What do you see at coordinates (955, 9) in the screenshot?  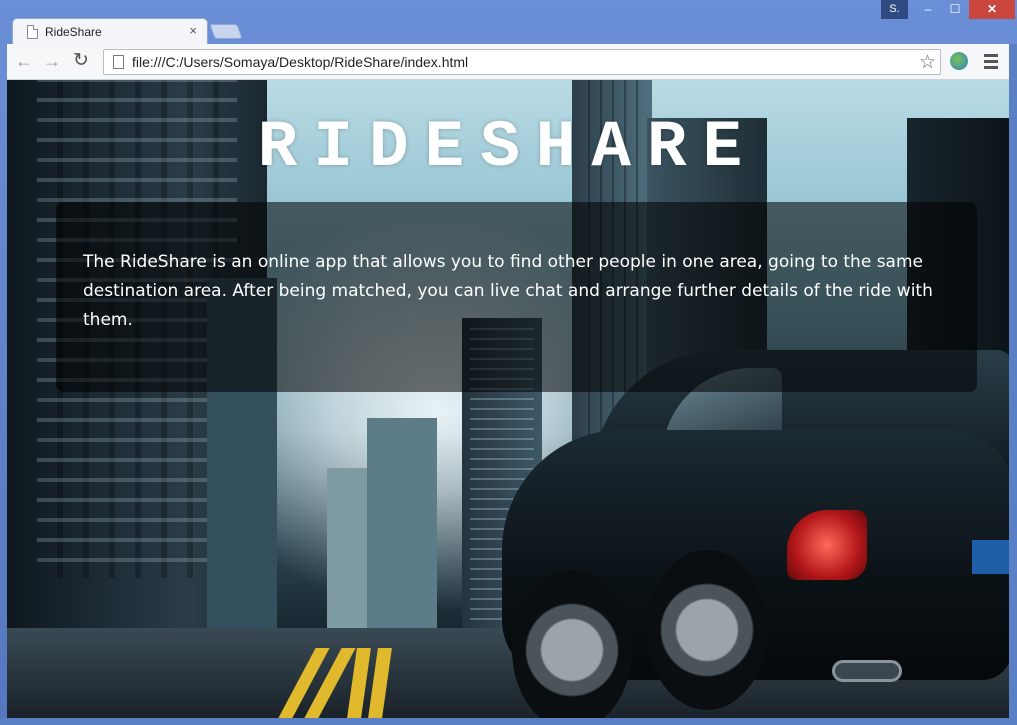 I see `maximize-button: ☐` at bounding box center [955, 9].